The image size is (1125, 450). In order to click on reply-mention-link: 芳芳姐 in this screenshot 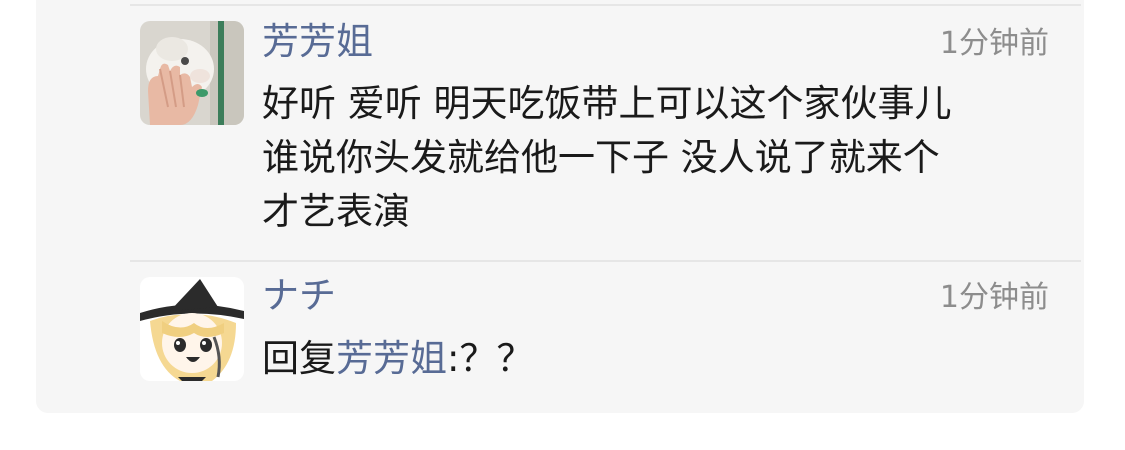, I will do `click(391, 358)`.